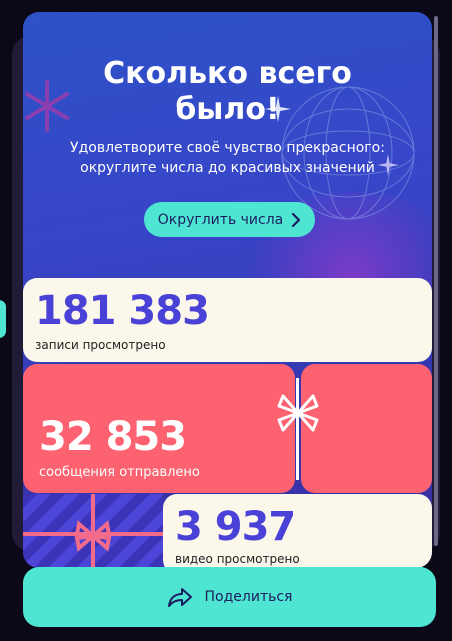 The height and width of the screenshot is (641, 452). Describe the element at coordinates (297, 531) in the screenshot. I see `stat-videos: 3 937 видео просмотрено` at that location.